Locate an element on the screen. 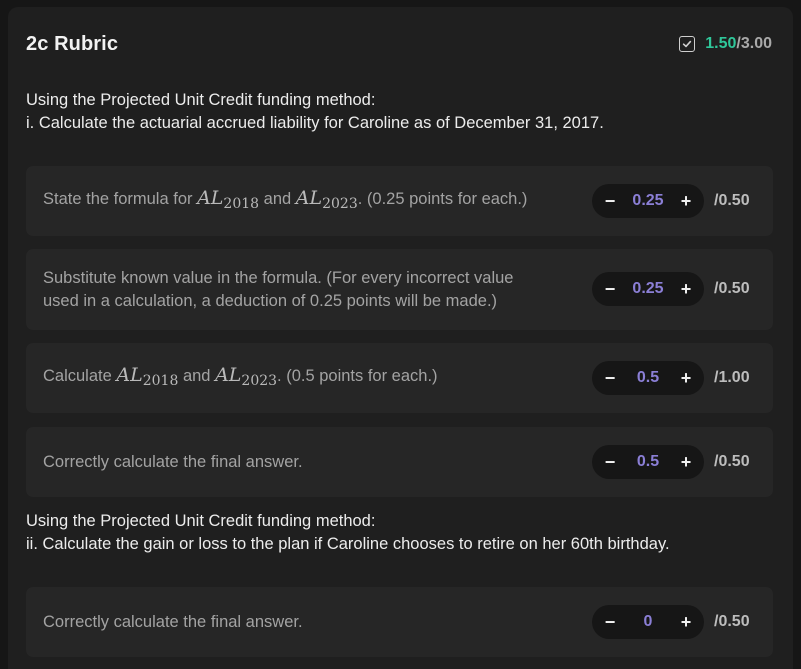 Image resolution: width=801 pixels, height=669 pixels. criterion-text-part: . (0.25 points for each.) is located at coordinates (442, 198).